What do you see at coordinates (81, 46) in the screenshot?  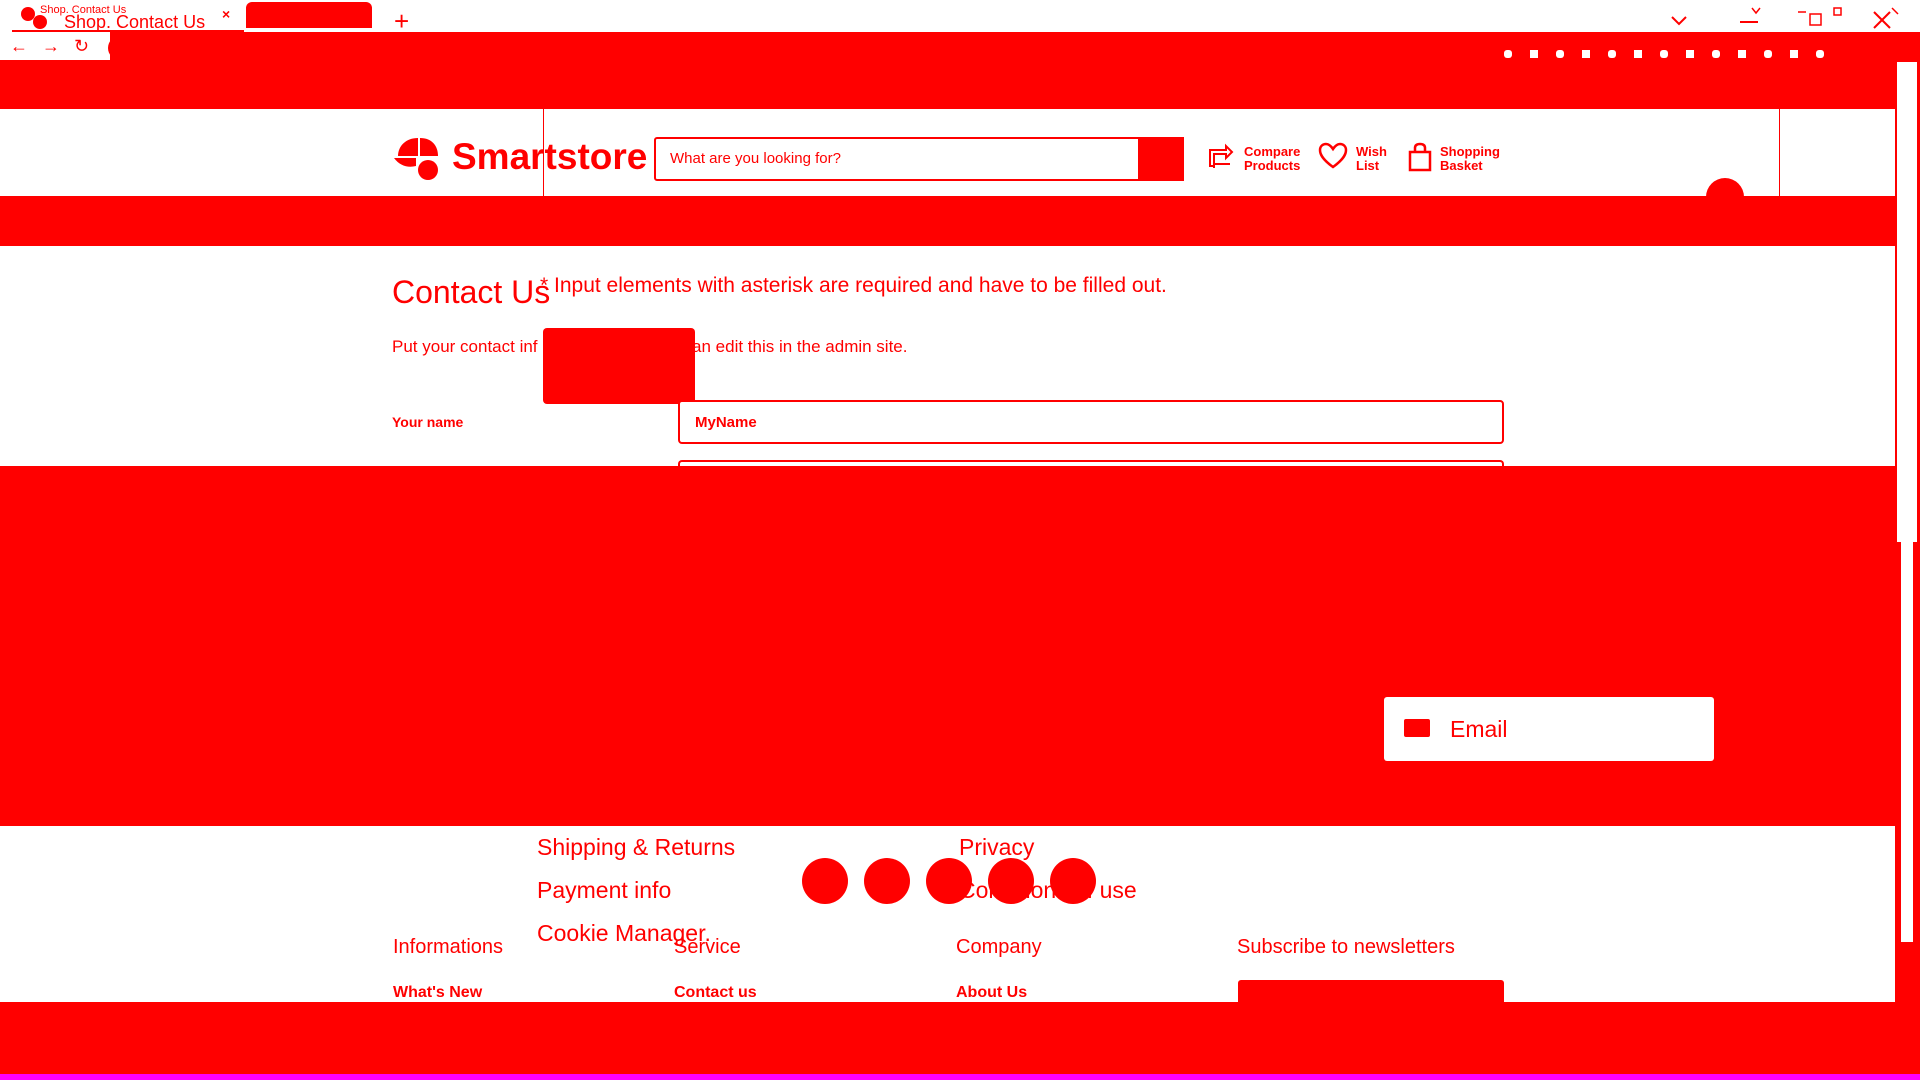 I see `reload-icon: ↻` at bounding box center [81, 46].